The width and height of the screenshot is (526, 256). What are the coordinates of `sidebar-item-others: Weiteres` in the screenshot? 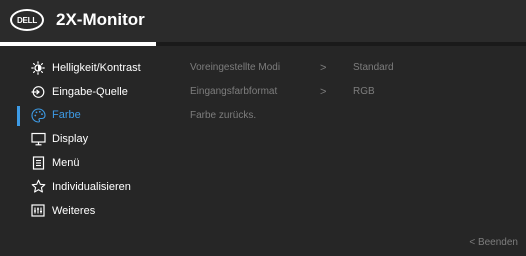 It's located at (90, 211).